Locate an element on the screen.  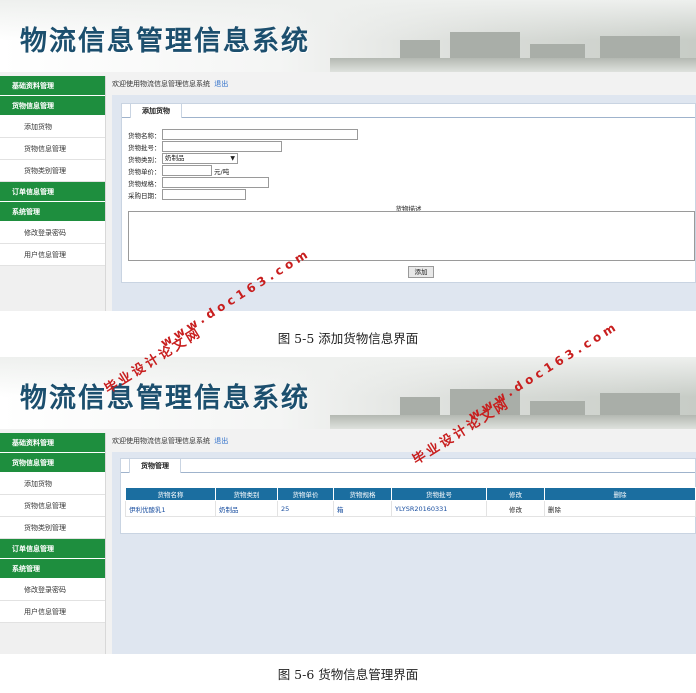
spec-input is located at coordinates (215, 182).